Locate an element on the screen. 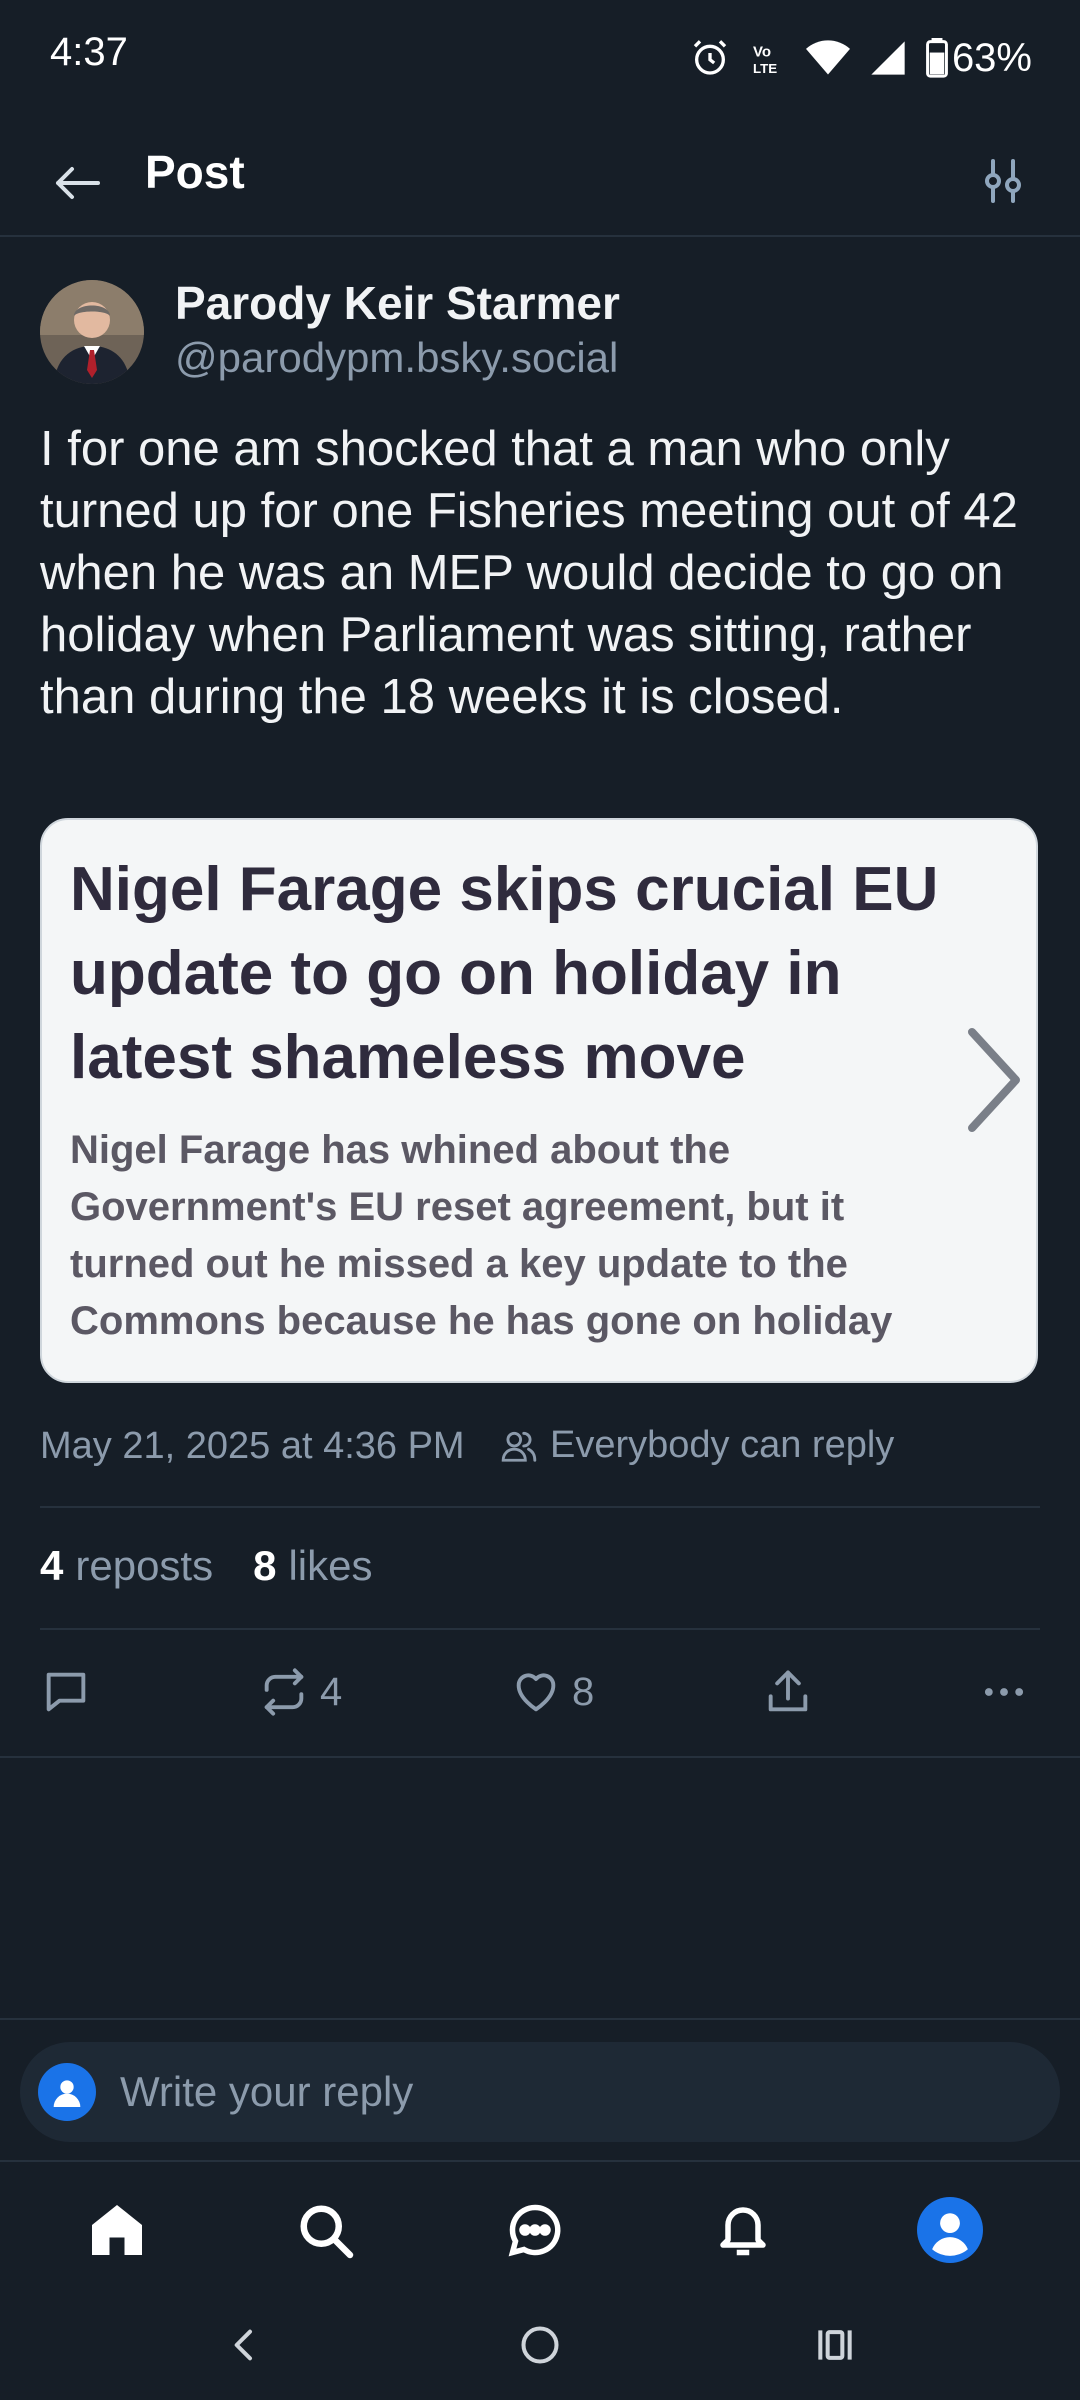  author-avatar is located at coordinates (92, 332).